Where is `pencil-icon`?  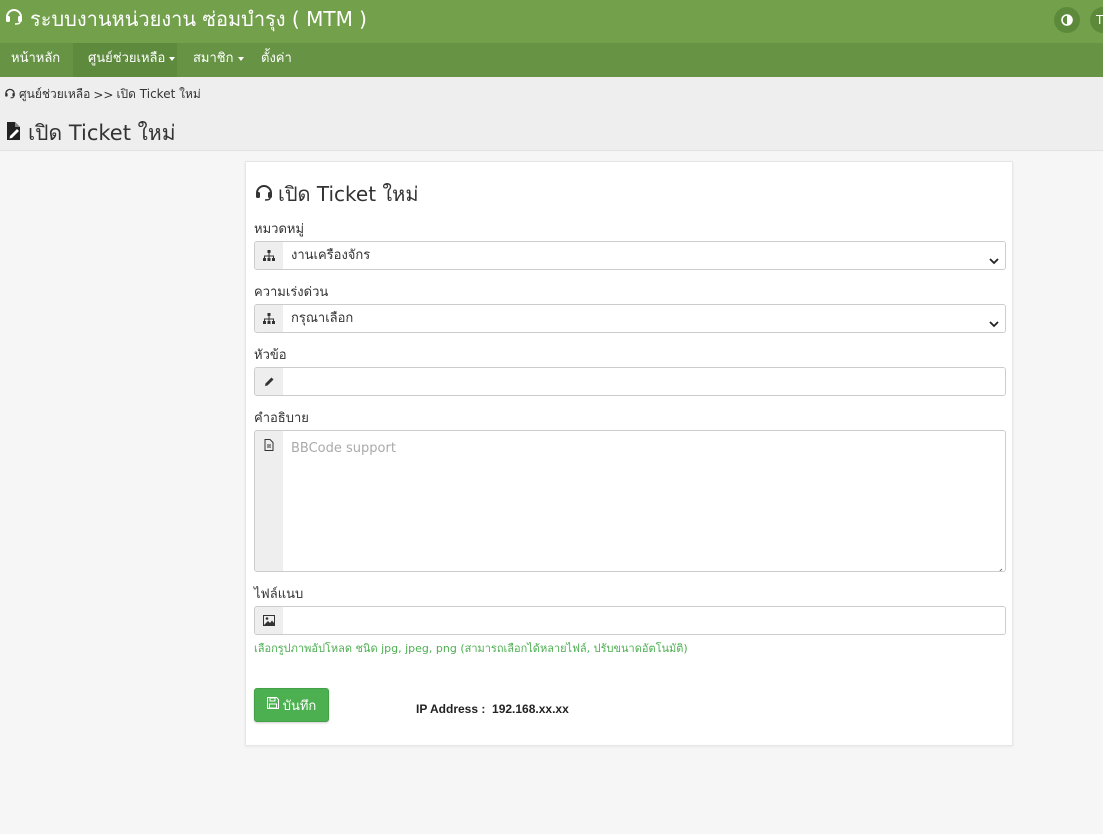 pencil-icon is located at coordinates (269, 381).